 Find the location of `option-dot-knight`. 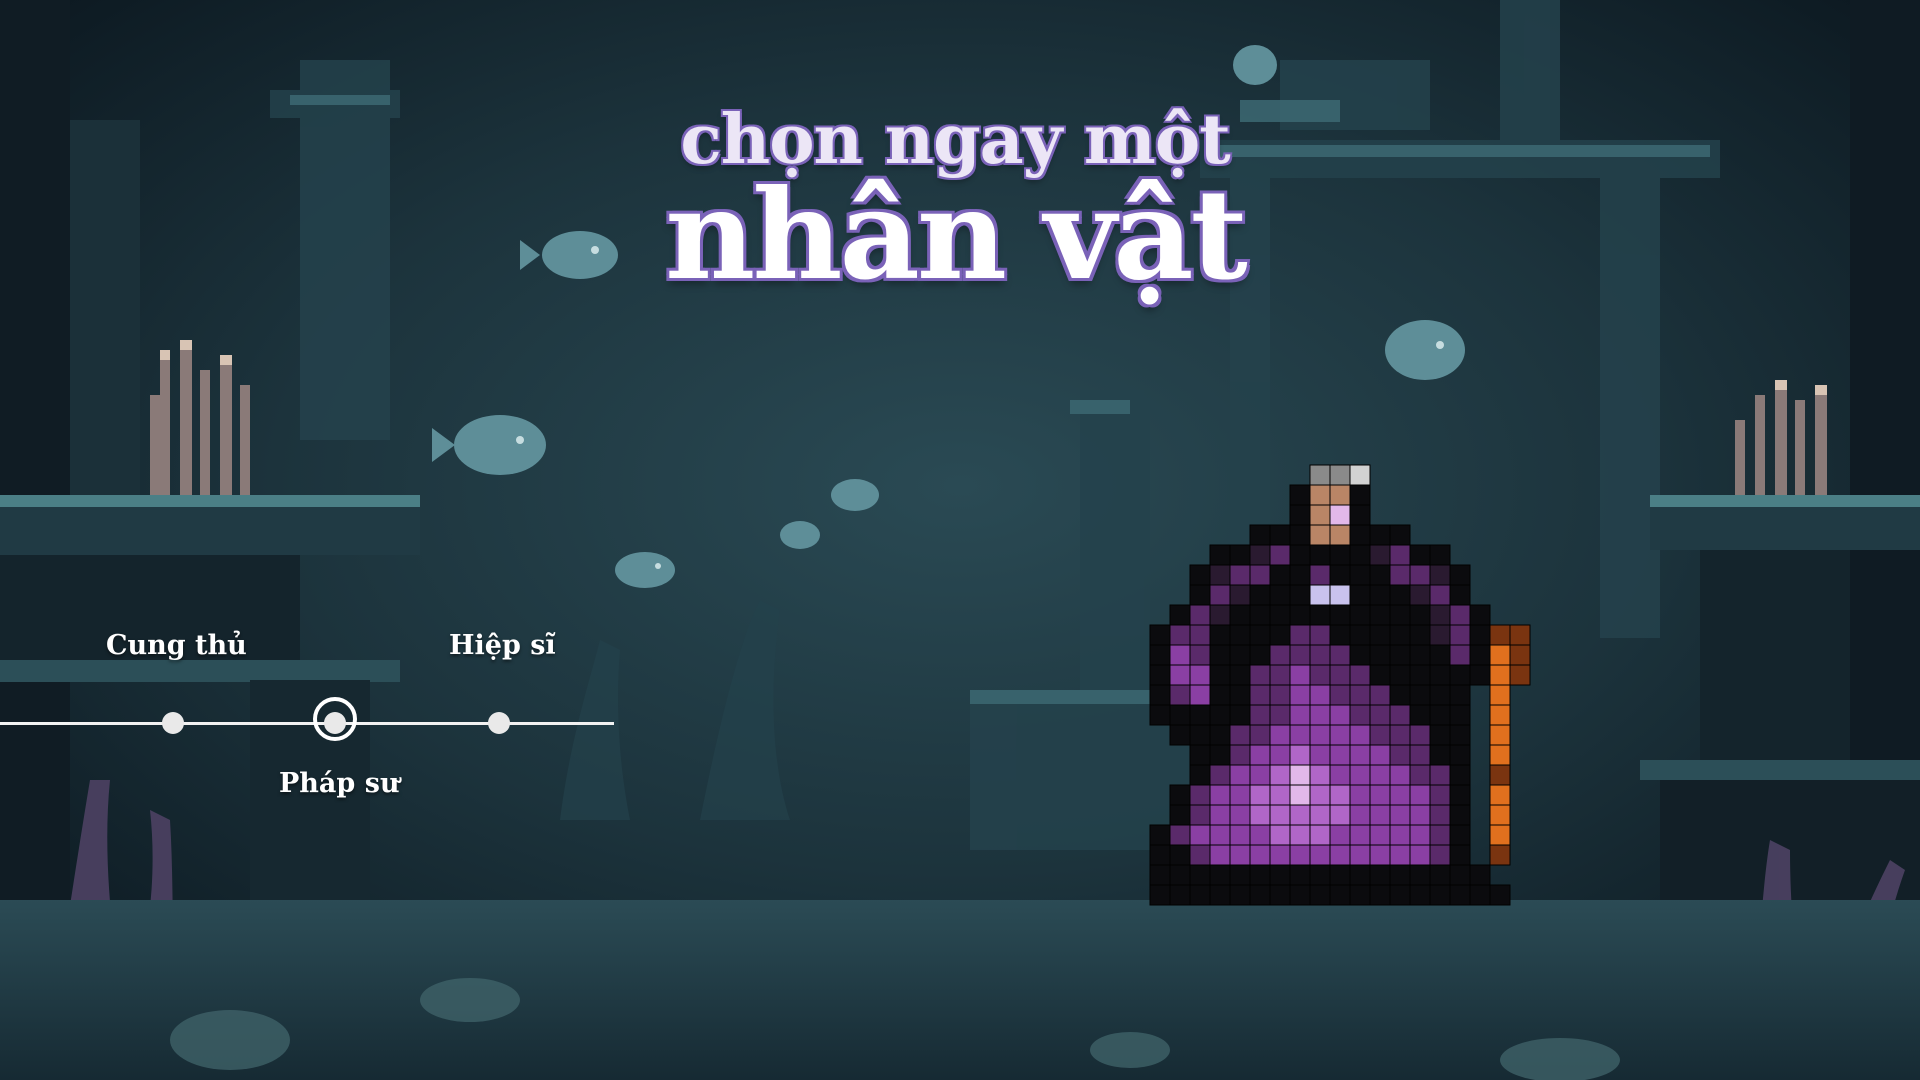

option-dot-knight is located at coordinates (499, 723).